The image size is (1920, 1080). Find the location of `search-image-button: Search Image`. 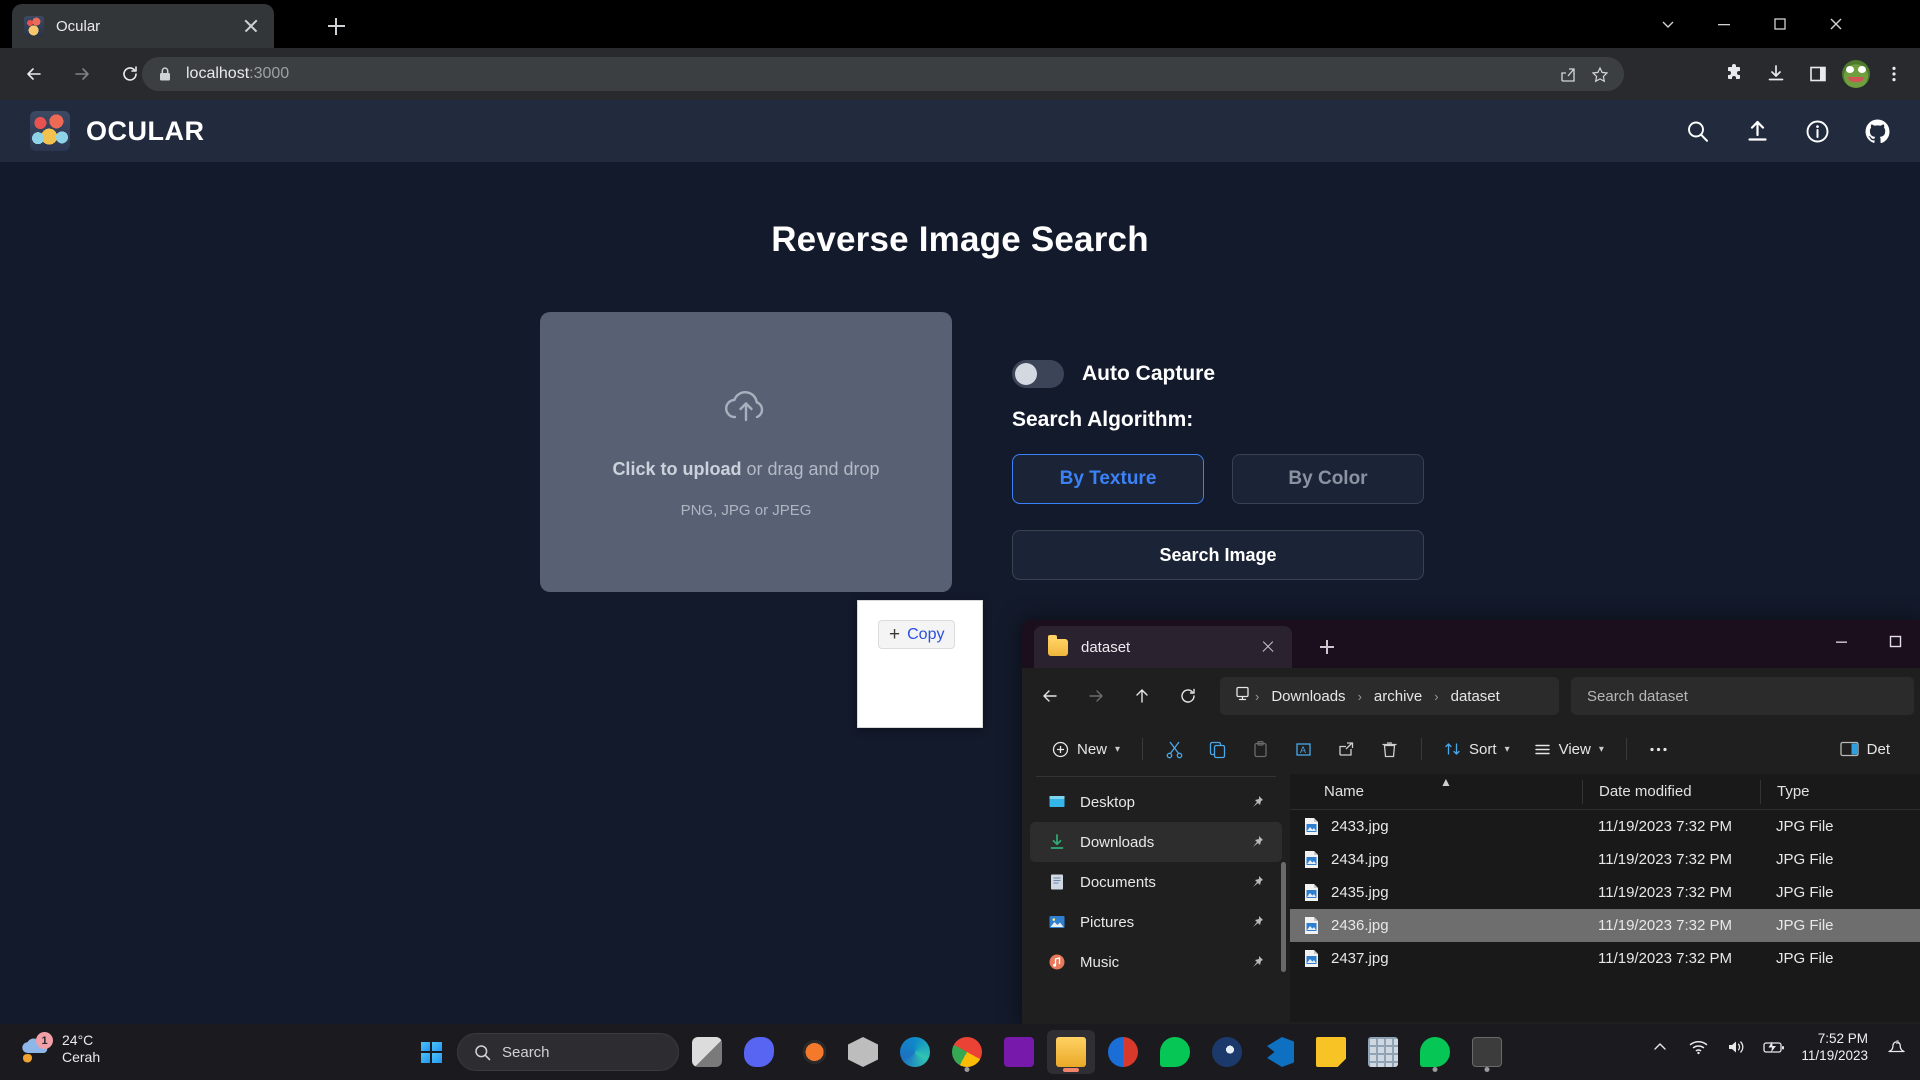

search-image-button: Search Image is located at coordinates (1218, 555).